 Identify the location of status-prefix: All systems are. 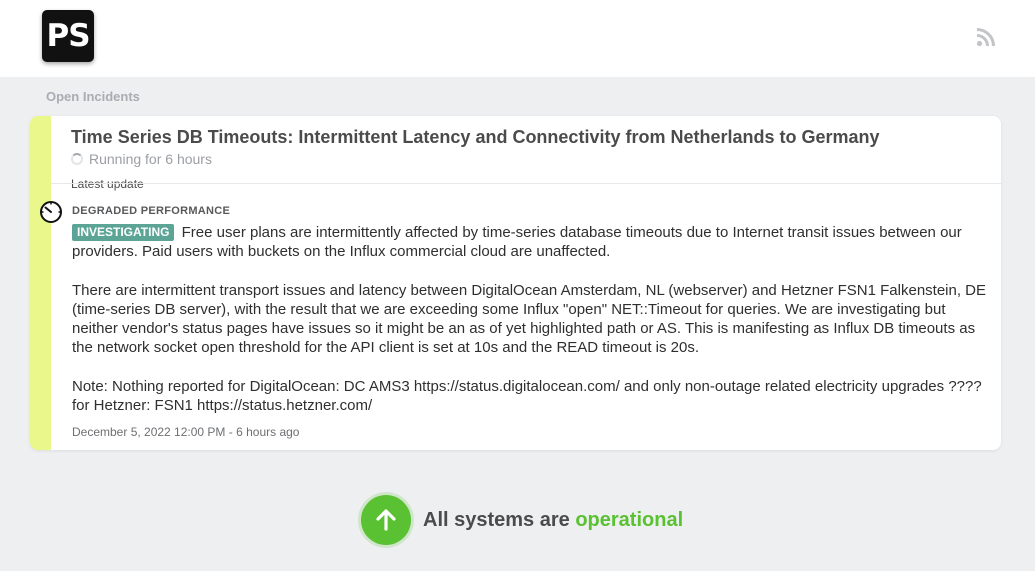
(496, 519).